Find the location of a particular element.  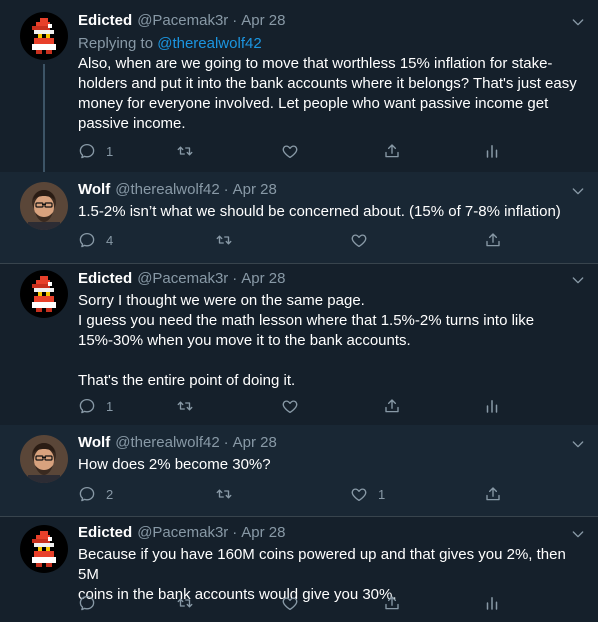

tweet-line: How does 2% become 30%? is located at coordinates (174, 464).